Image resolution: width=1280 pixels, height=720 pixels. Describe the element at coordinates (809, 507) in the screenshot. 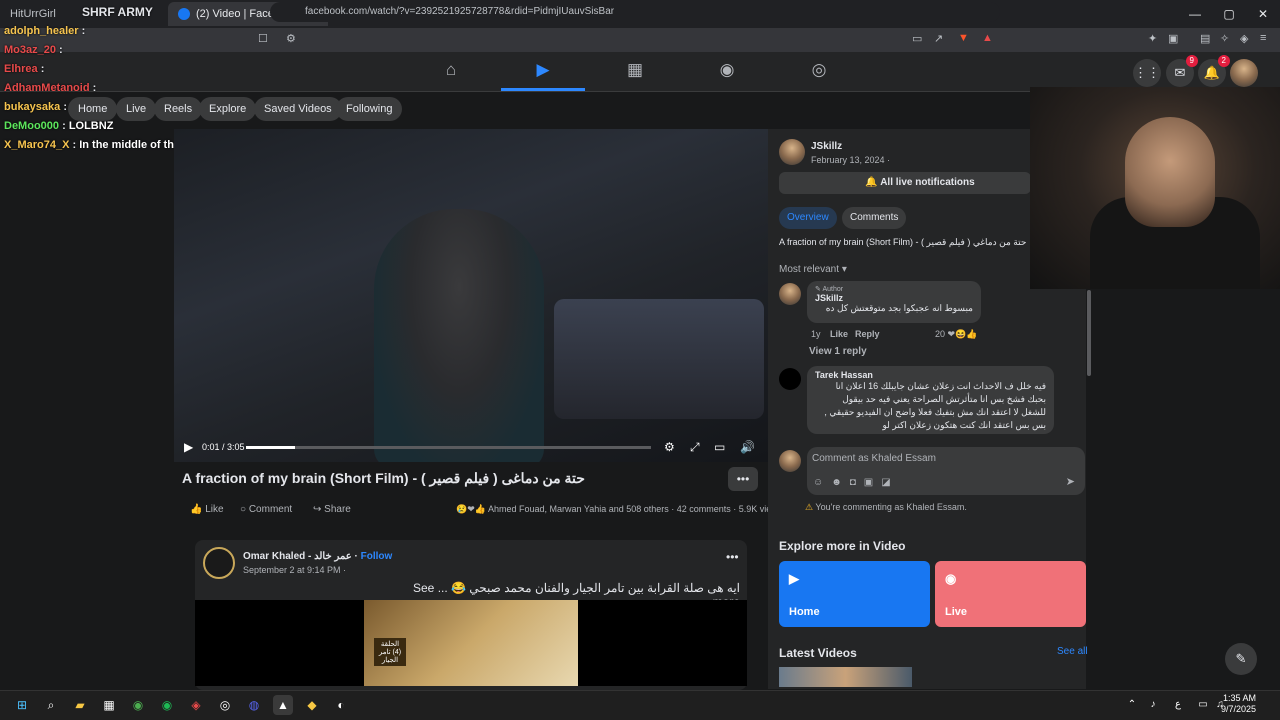

I see `warning-icon: ⚠` at that location.